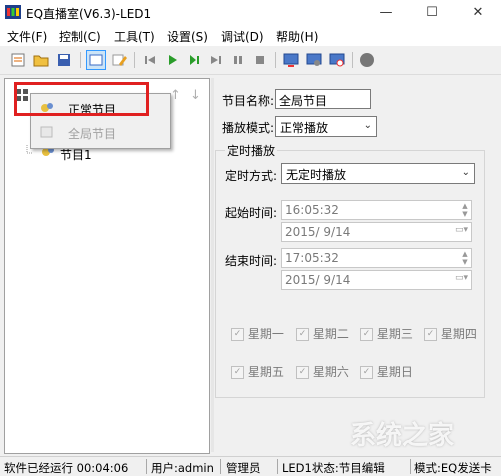  Describe the element at coordinates (194, 60) in the screenshot. I see `play-step-icon` at that location.